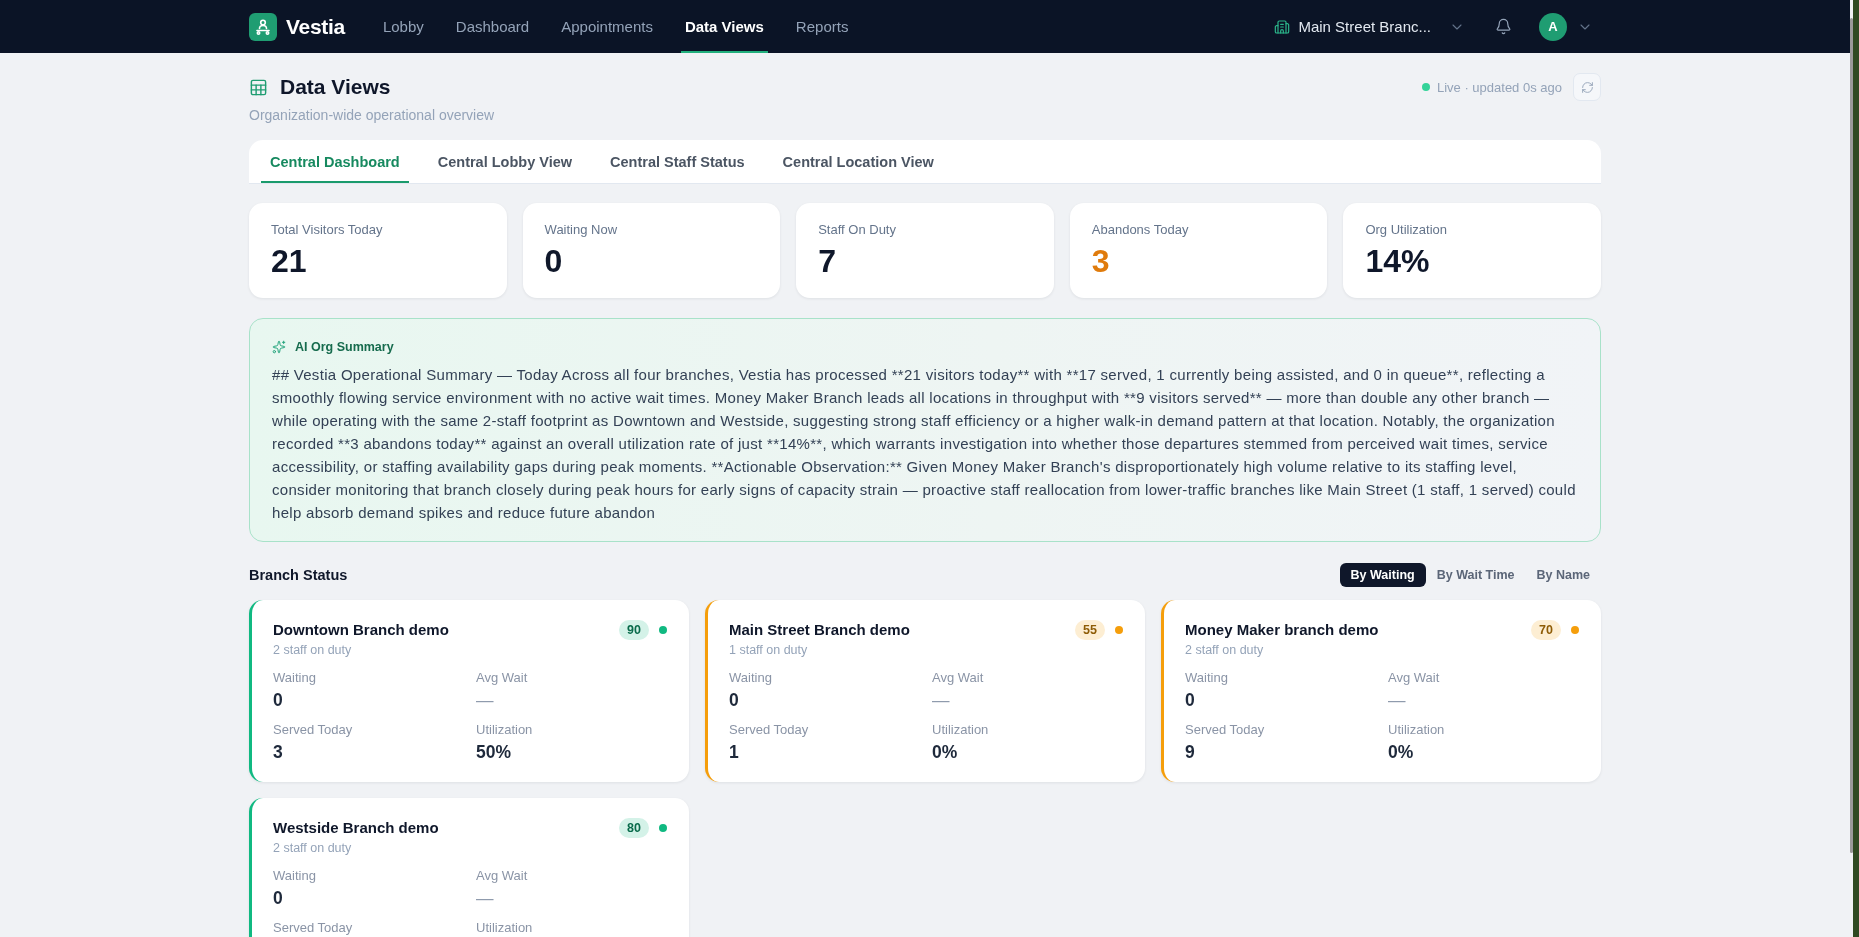 The image size is (1859, 937). What do you see at coordinates (734, 752) in the screenshot?
I see `metric-value: 1` at bounding box center [734, 752].